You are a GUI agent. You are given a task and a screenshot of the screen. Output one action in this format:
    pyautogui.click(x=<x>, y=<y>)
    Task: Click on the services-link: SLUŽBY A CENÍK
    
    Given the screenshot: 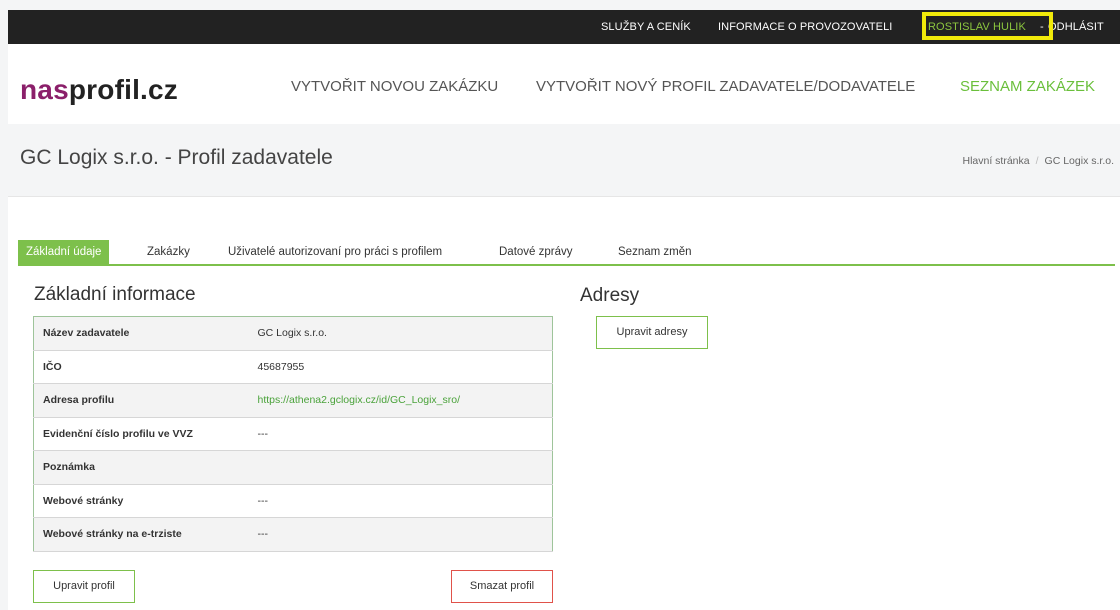 What is the action you would take?
    pyautogui.click(x=646, y=27)
    